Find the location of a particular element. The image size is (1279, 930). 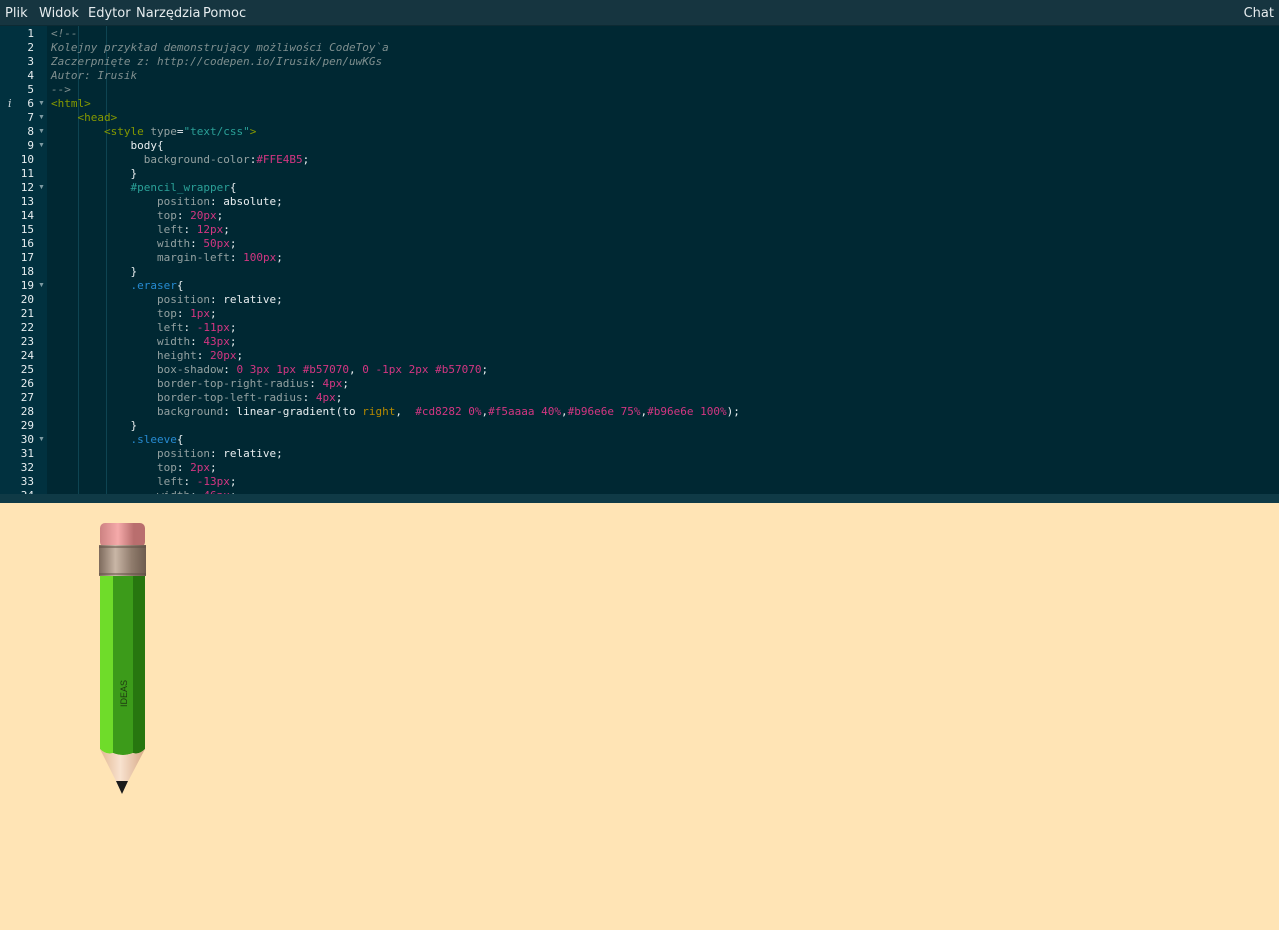

code-line: <style type="text/css"> is located at coordinates (153, 132).